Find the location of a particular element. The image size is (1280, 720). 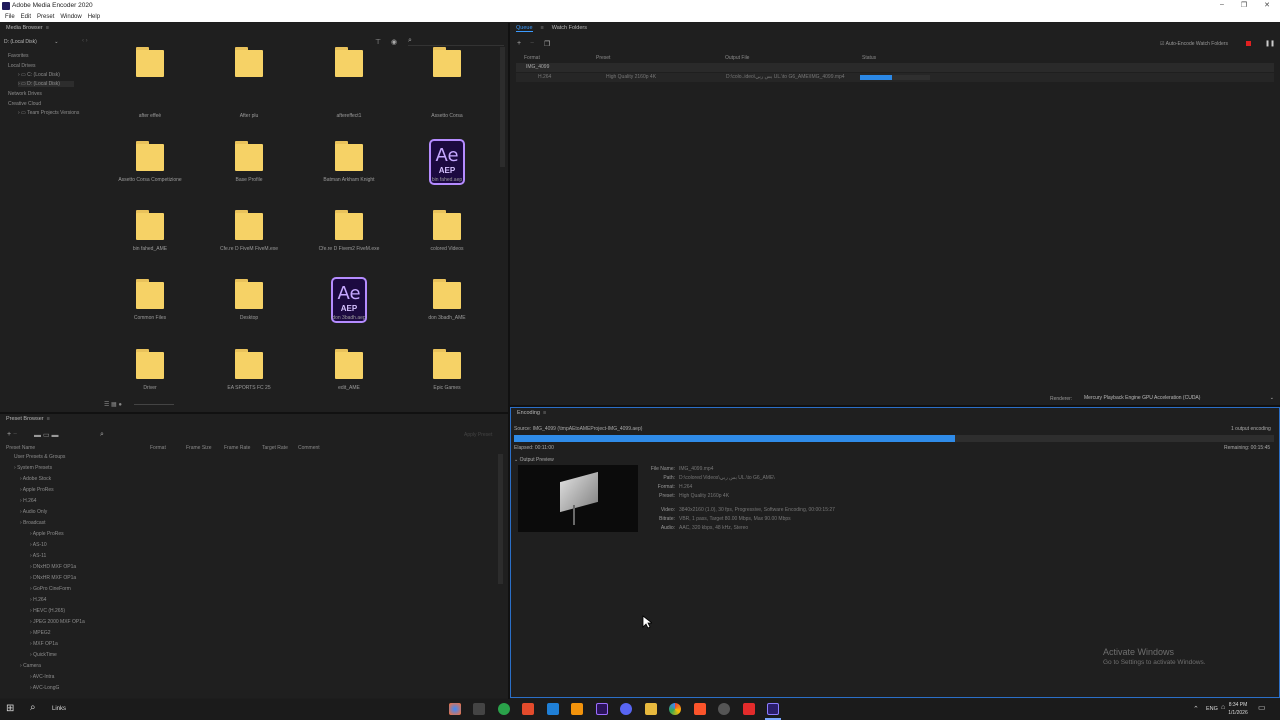

brave-icon is located at coordinates (700, 709).